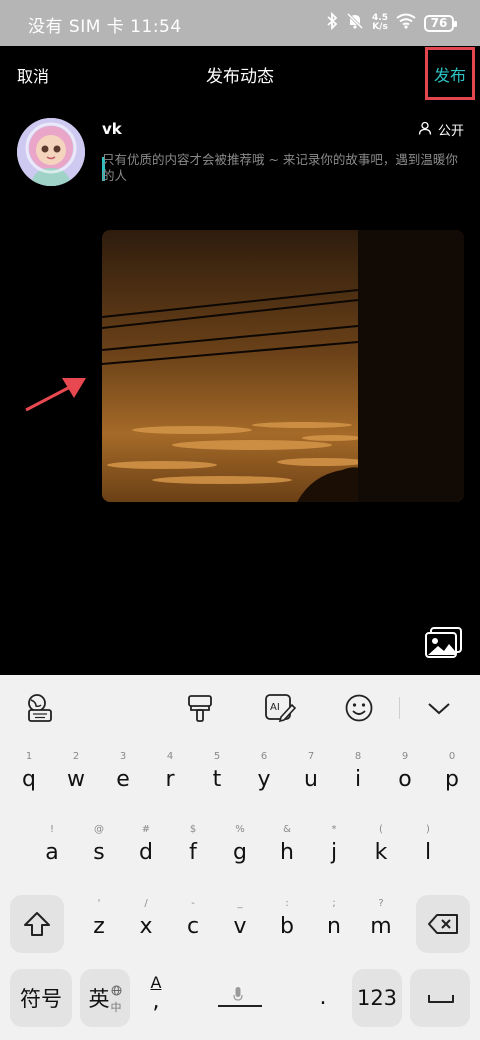  What do you see at coordinates (439, 710) in the screenshot?
I see `chevron-down-icon` at bounding box center [439, 710].